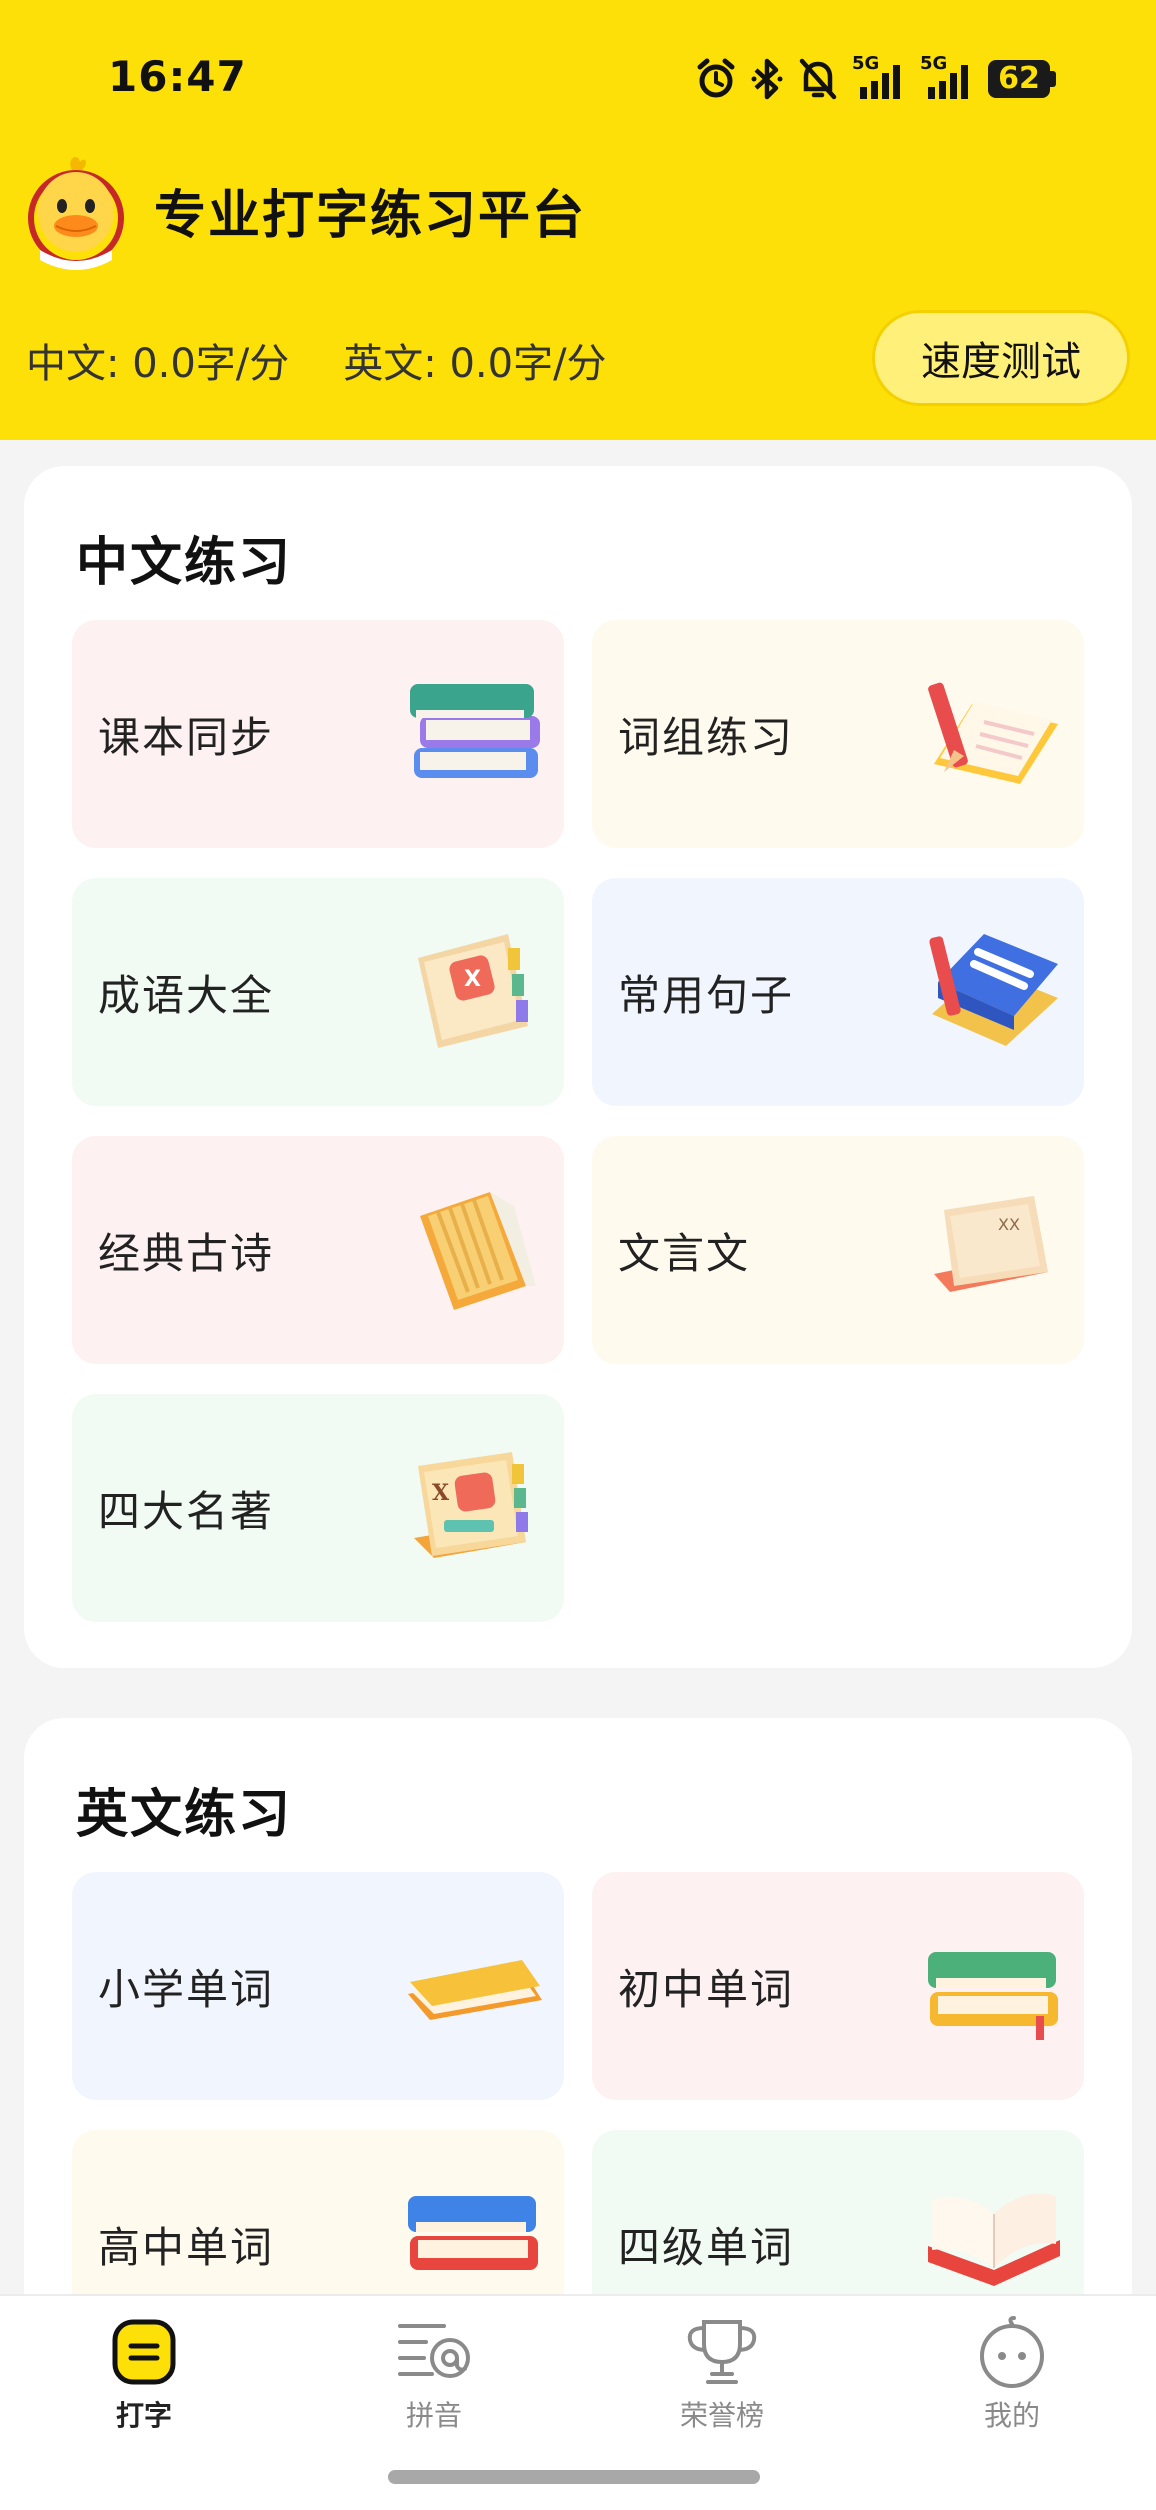 The width and height of the screenshot is (1156, 2510). What do you see at coordinates (143, 2415) in the screenshot?
I see `tab-label: 打字` at bounding box center [143, 2415].